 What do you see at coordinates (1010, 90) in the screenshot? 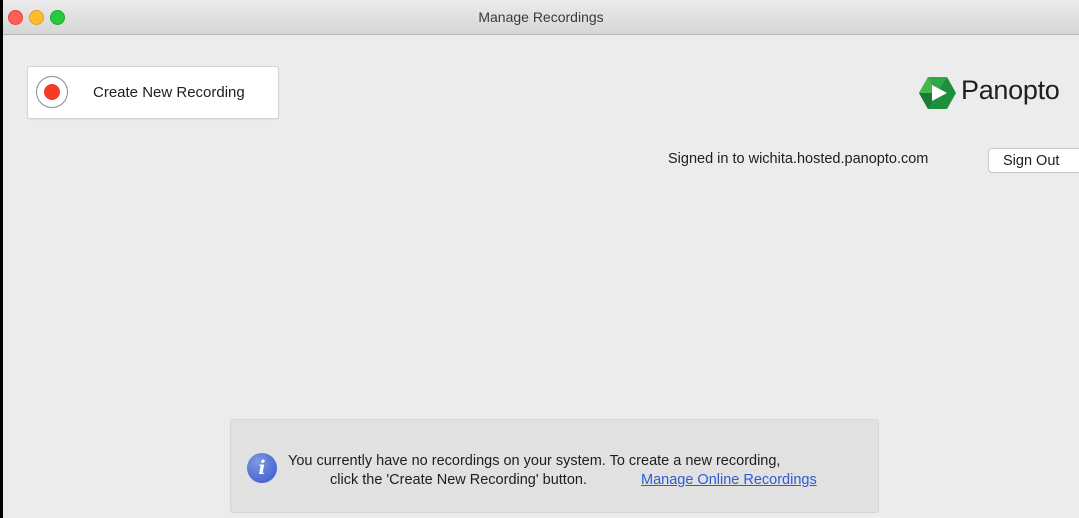
I see `panopto-wordmark: Panopto` at bounding box center [1010, 90].